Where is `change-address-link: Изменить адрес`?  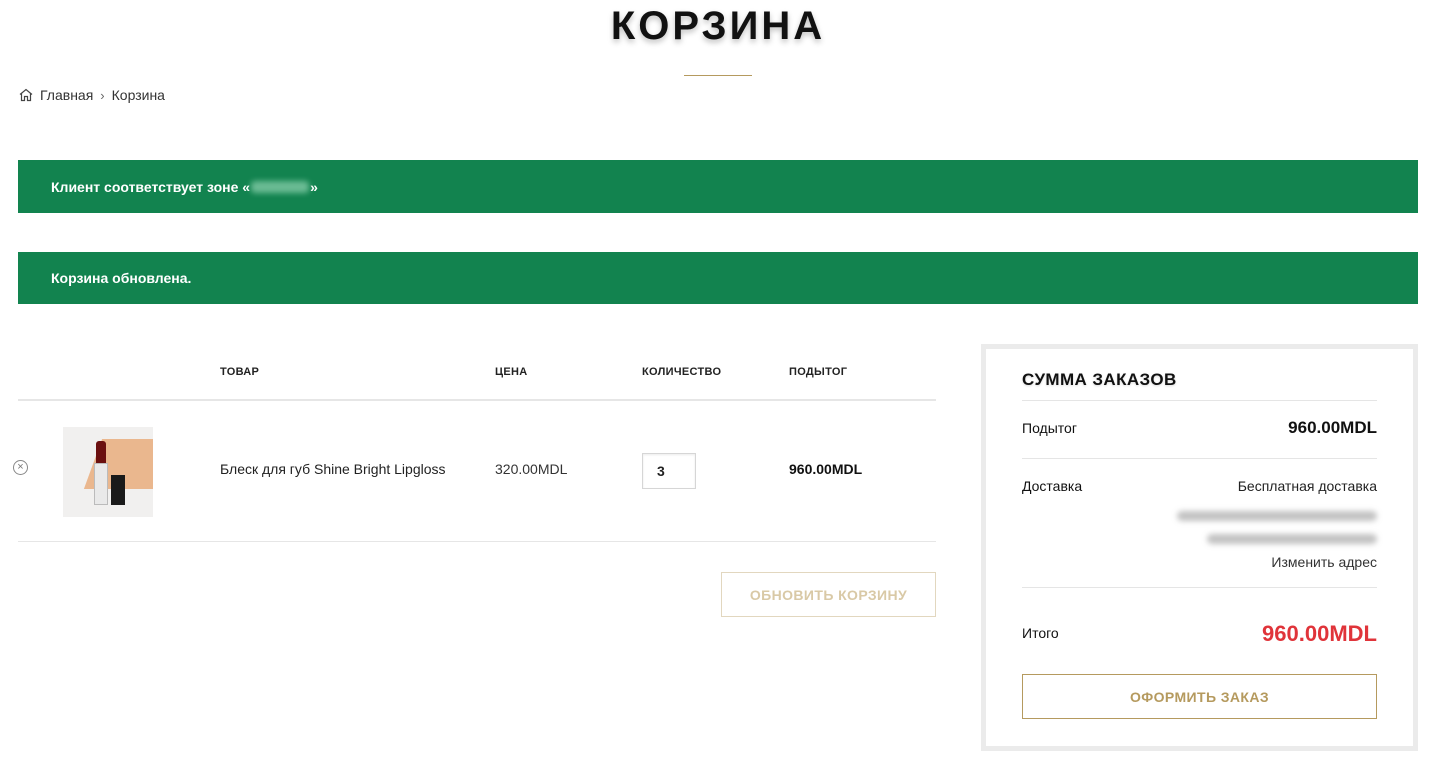
change-address-link: Изменить адрес is located at coordinates (1324, 562).